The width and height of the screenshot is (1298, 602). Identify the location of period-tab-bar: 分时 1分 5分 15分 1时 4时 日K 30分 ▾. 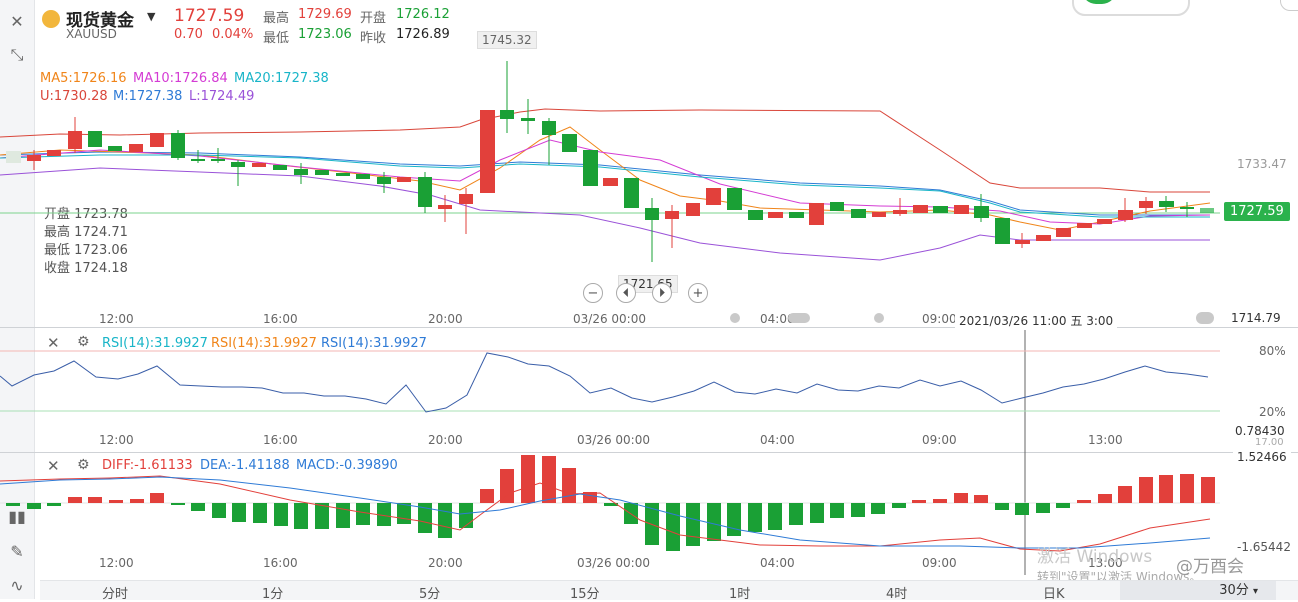
(669, 591).